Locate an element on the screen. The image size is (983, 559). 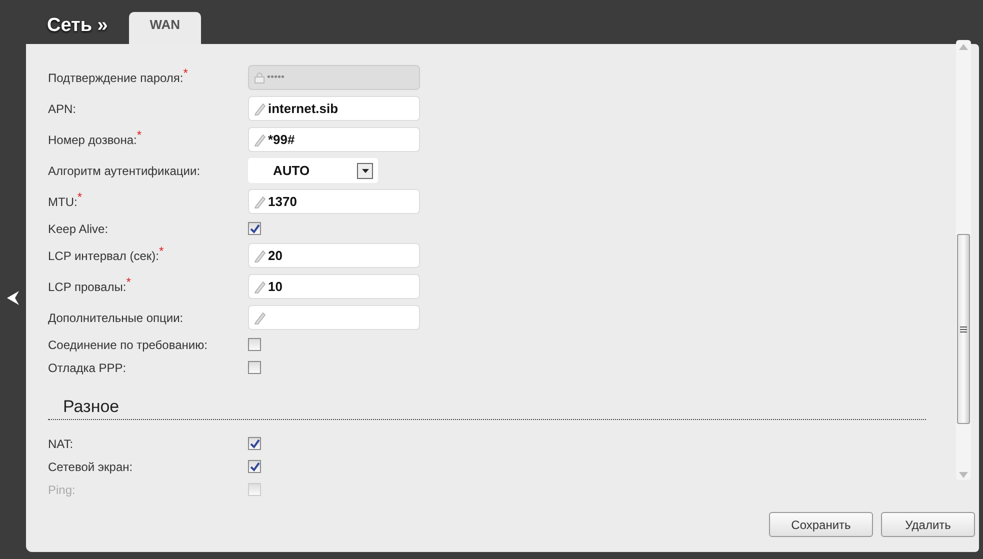
caret-icon is located at coordinates (365, 170).